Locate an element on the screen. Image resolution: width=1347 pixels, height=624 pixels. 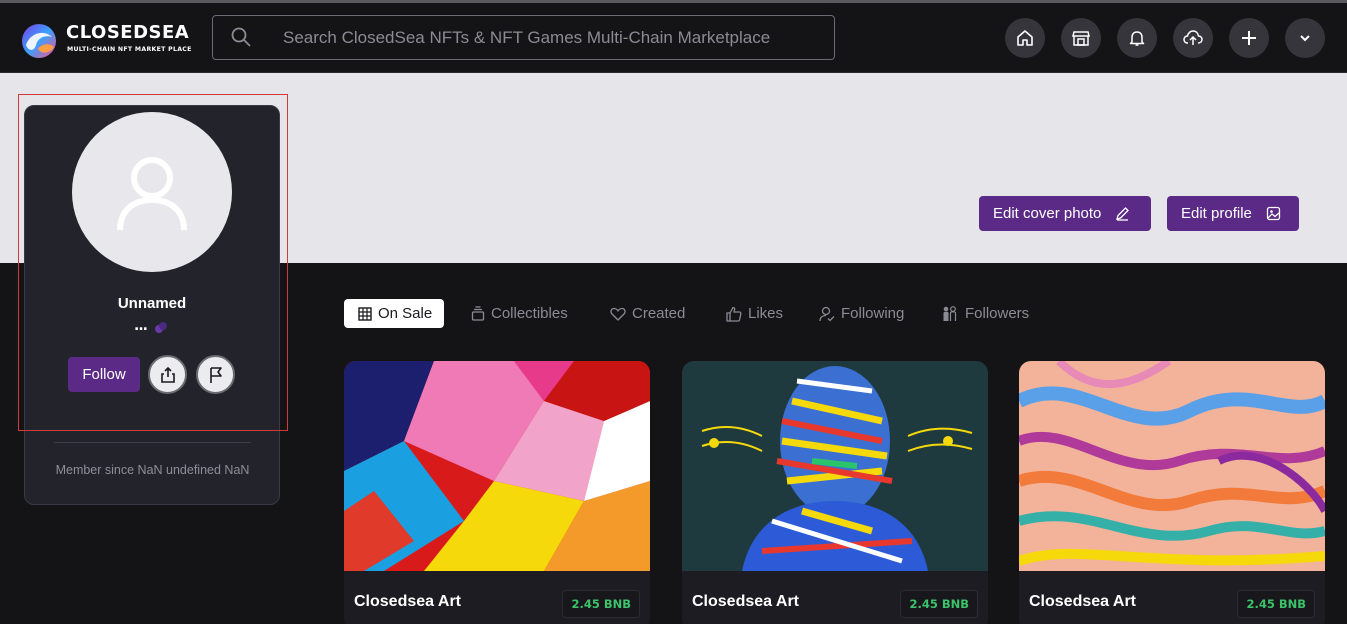
tab-likes: Likes is located at coordinates (754, 313).